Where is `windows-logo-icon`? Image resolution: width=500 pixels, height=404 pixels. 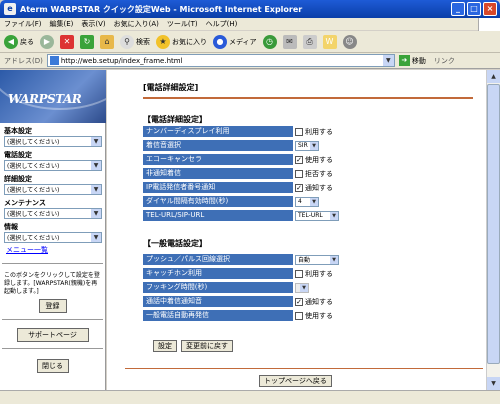
windows-logo-icon is located at coordinates (489, 24).